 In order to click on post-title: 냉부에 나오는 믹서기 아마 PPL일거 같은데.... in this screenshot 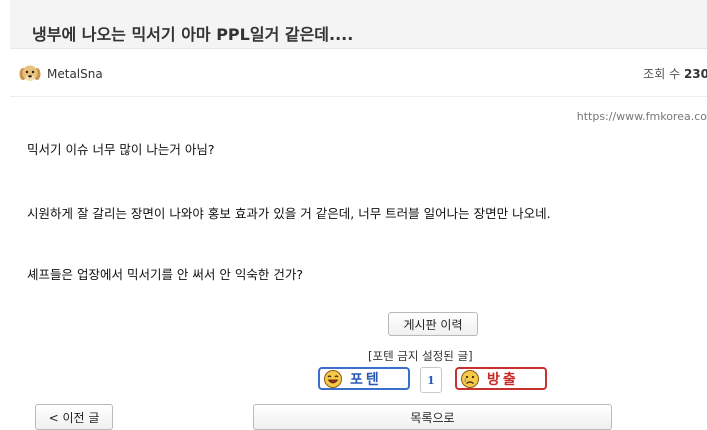, I will do `click(193, 34)`.